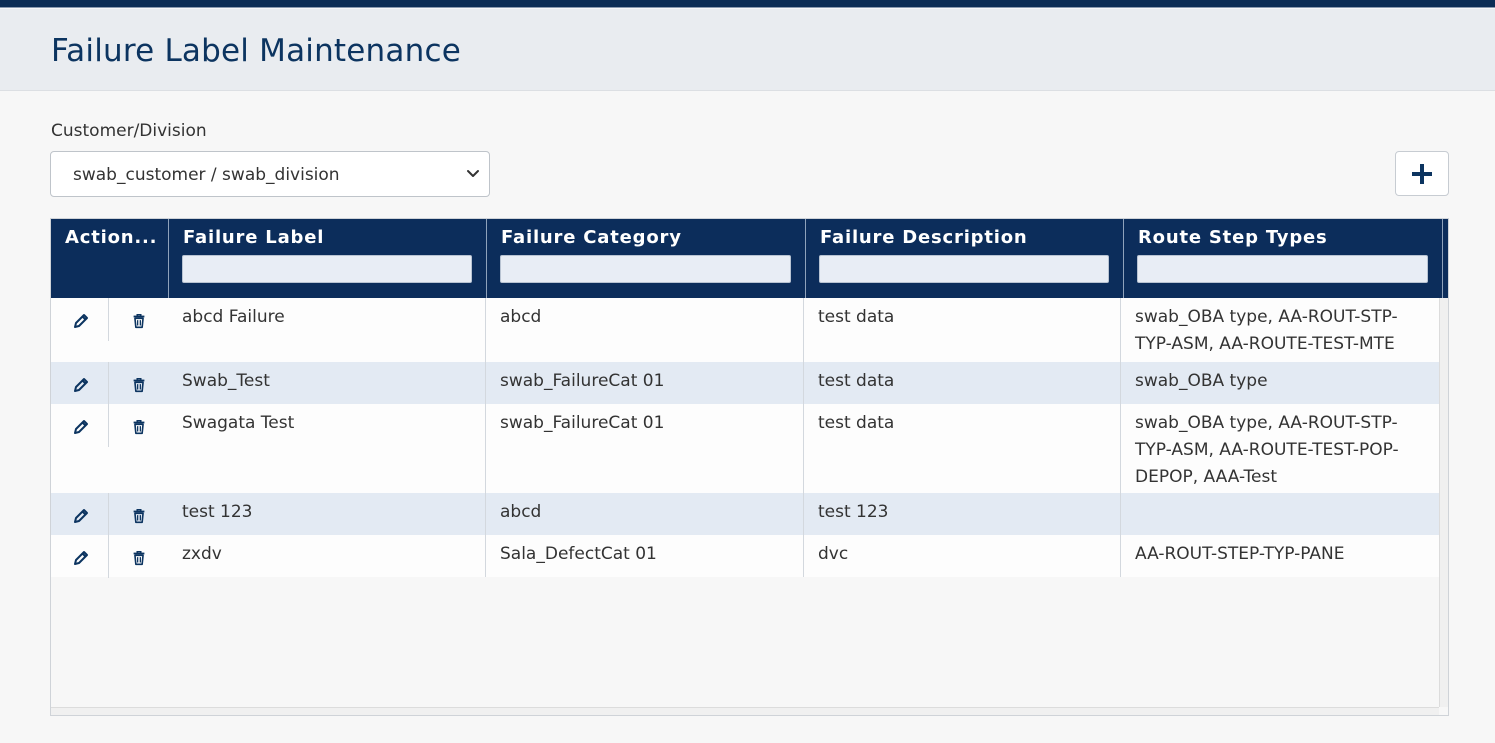 This screenshot has width=1495, height=743. Describe the element at coordinates (327, 330) in the screenshot. I see `cell-label: abcd Failure` at that location.